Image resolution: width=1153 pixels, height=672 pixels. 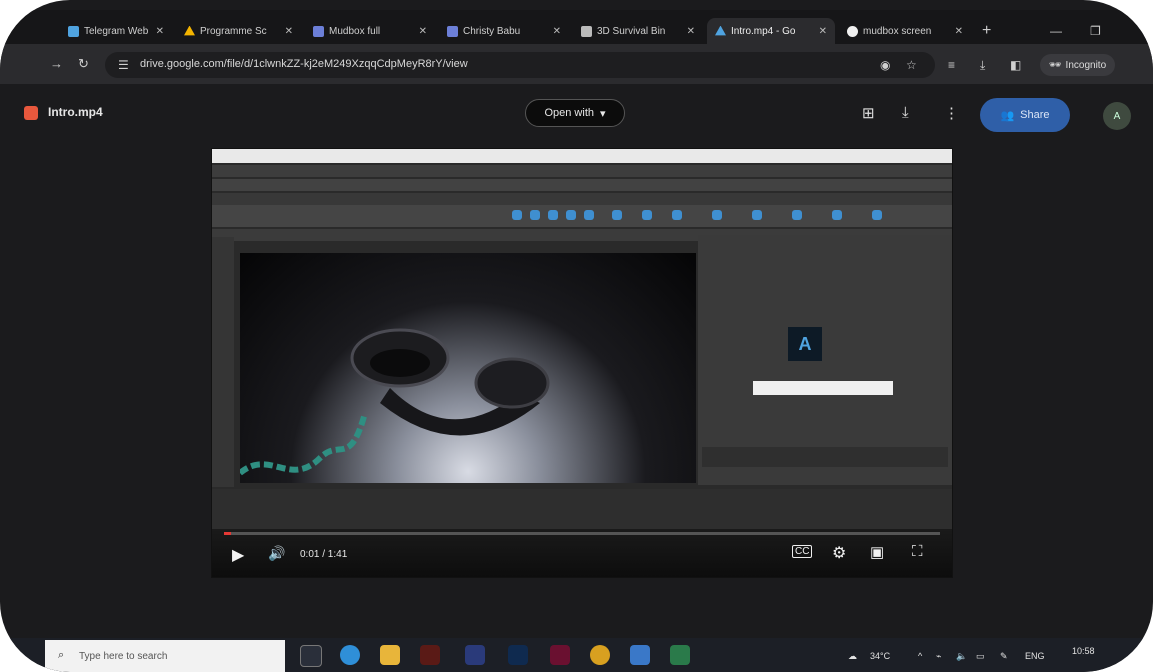 I want to click on file-icon, so click(x=586, y=31).